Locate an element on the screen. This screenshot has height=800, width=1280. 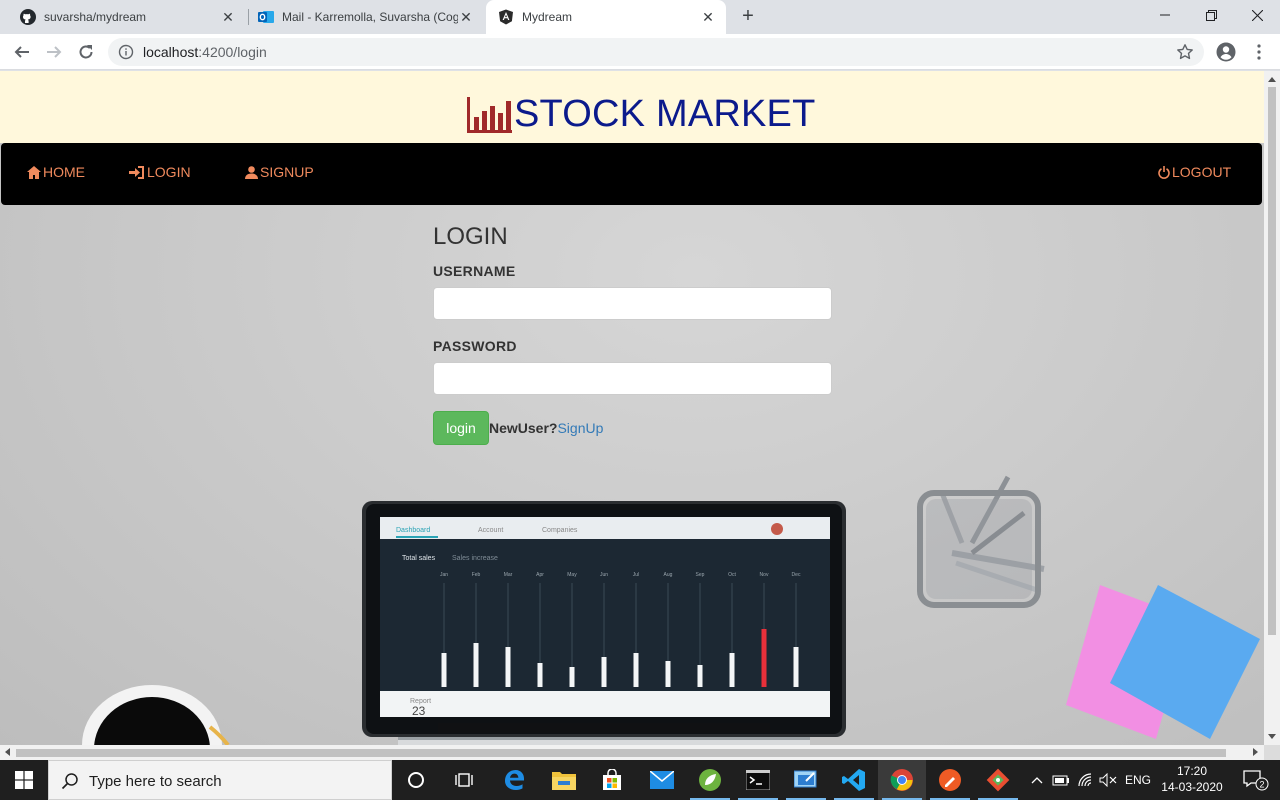
more-vert-icon is located at coordinates (1259, 52).